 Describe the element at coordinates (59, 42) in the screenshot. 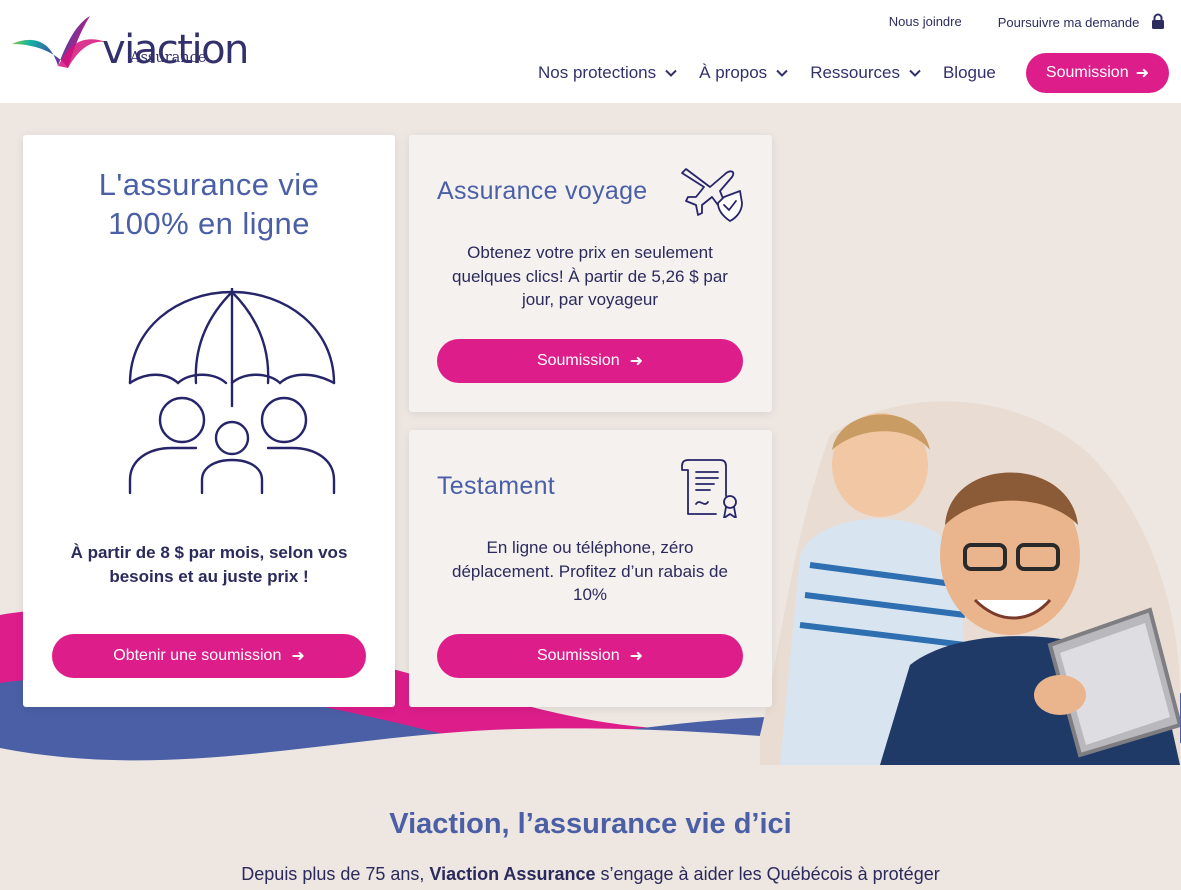

I see `logo-mark-icon` at that location.